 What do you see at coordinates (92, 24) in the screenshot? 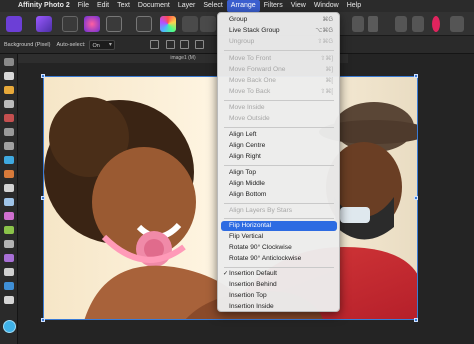
I see `develop-persona-icon` at bounding box center [92, 24].